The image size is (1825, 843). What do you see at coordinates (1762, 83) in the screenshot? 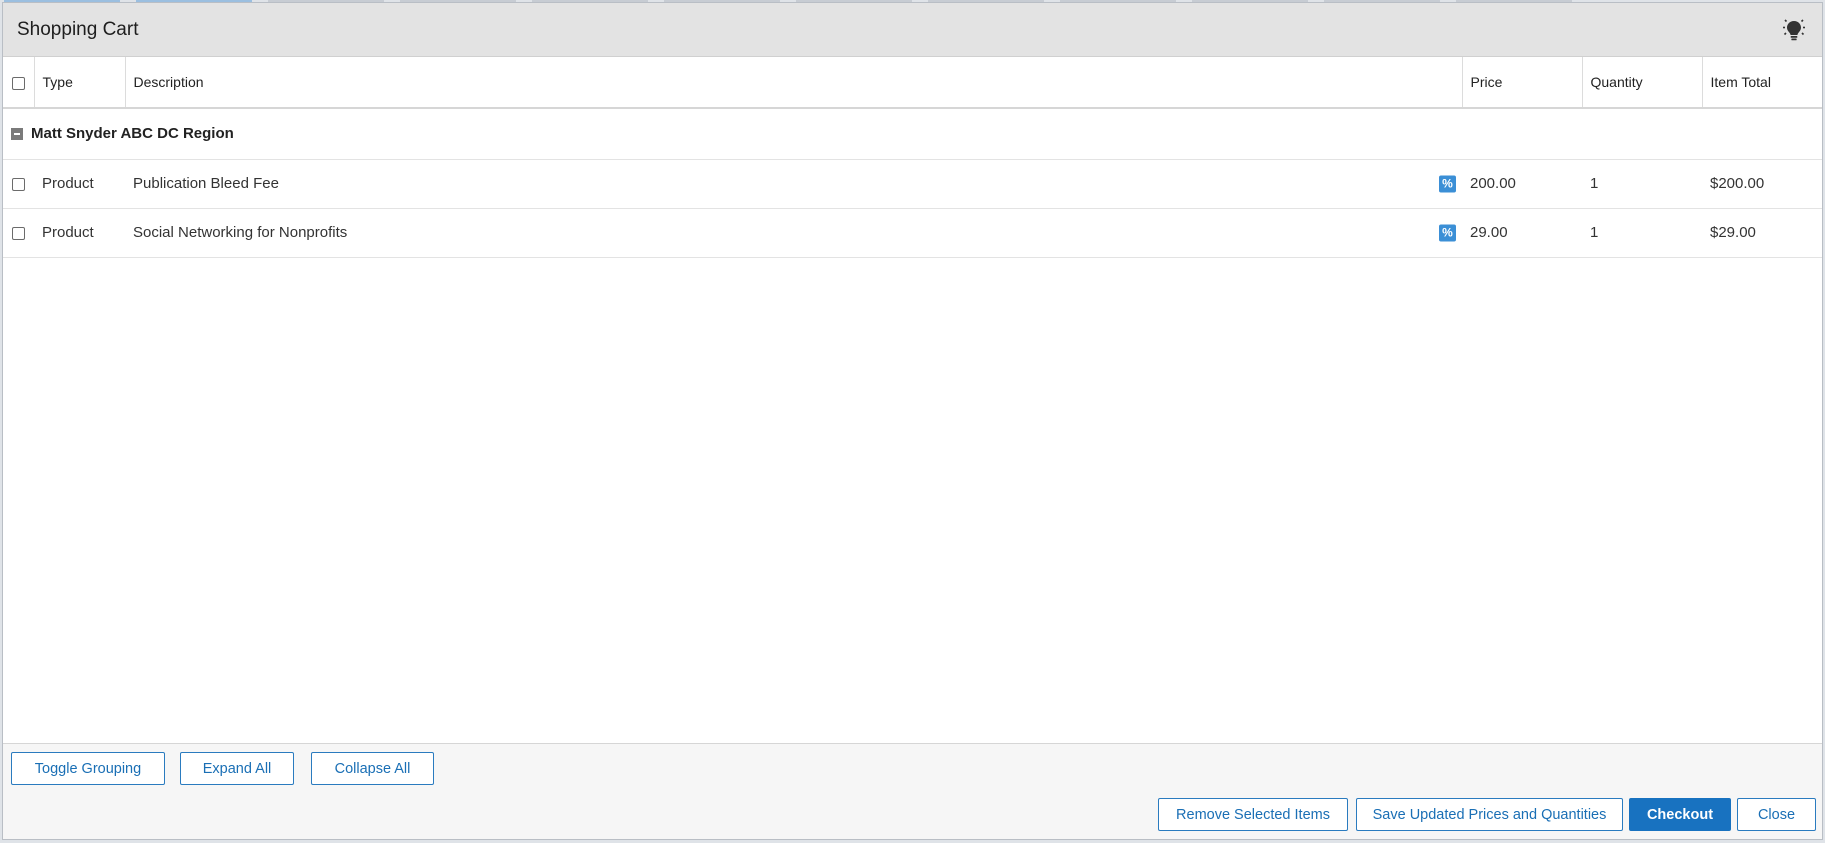
I see `column-header-item-total: Item Total` at bounding box center [1762, 83].